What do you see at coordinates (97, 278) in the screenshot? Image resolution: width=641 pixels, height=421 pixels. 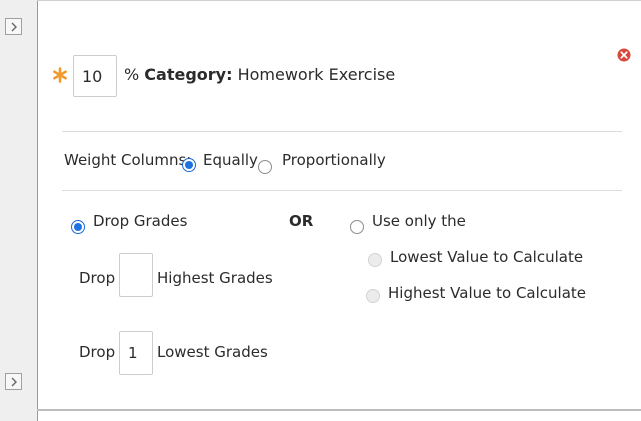 I see `drop-highest-word: Drop` at bounding box center [97, 278].